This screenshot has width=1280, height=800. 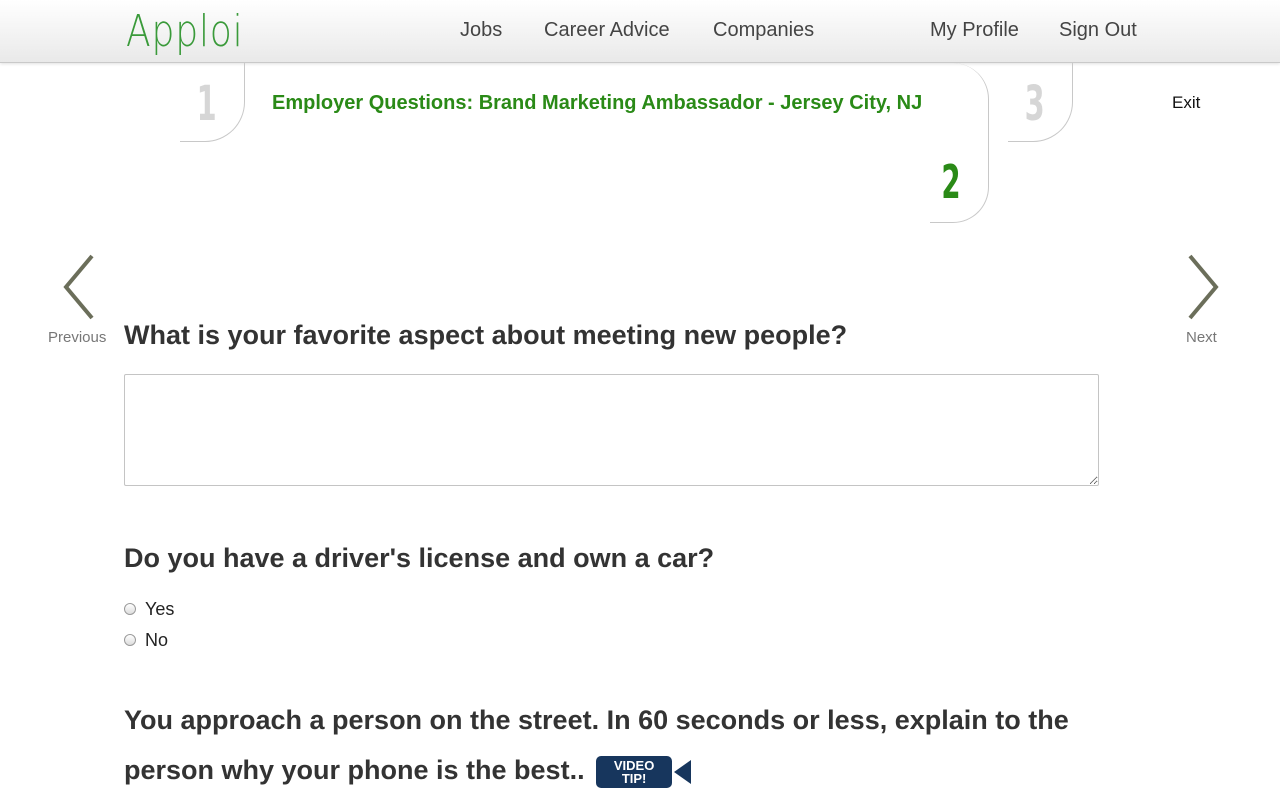 What do you see at coordinates (481, 30) in the screenshot?
I see `nav-link-jobs: Jobs` at bounding box center [481, 30].